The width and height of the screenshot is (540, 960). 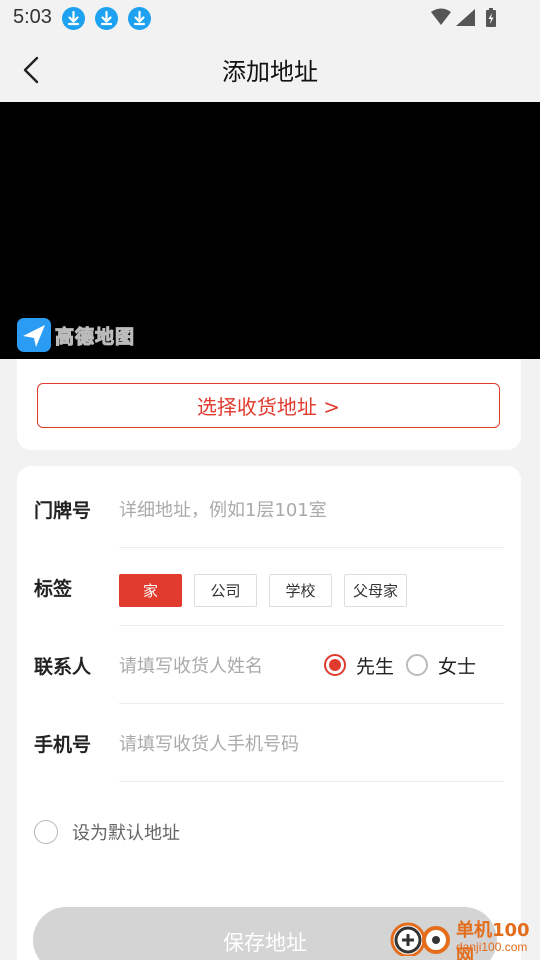 I want to click on gender-mr-label: 先生, so click(x=375, y=666).